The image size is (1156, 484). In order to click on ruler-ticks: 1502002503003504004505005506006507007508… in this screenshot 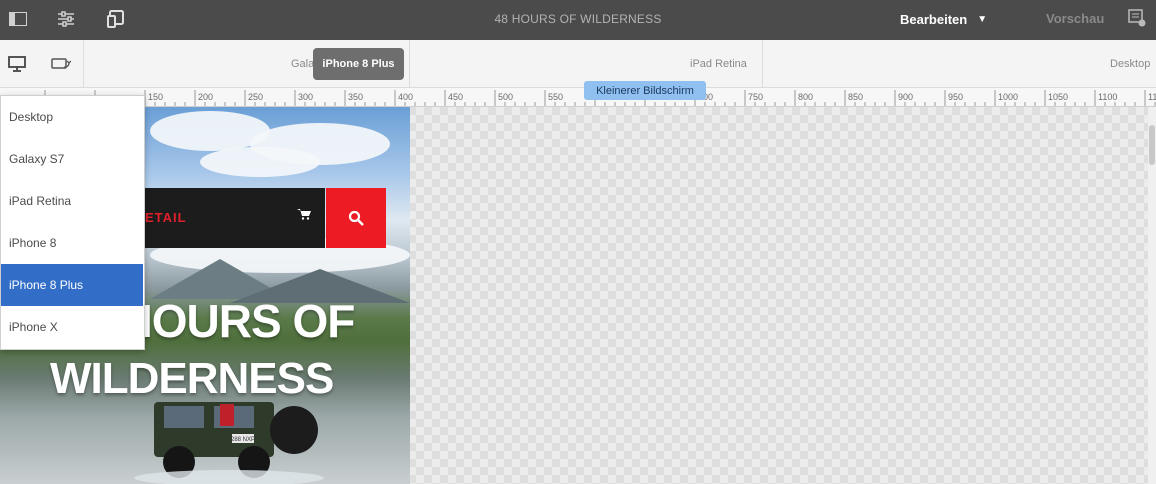, I will do `click(600, 98)`.